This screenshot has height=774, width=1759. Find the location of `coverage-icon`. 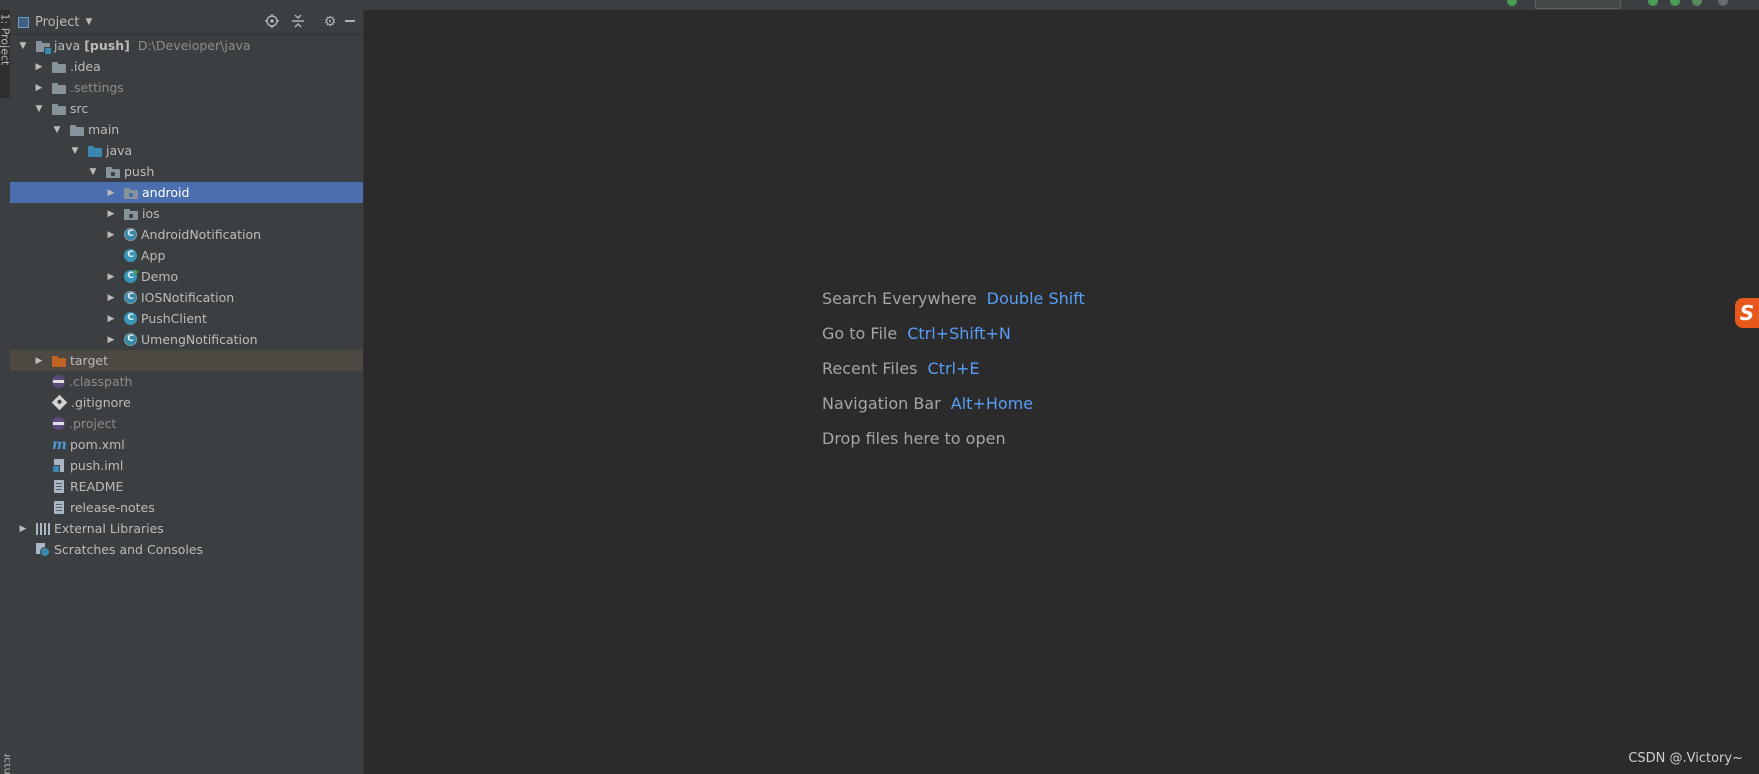

coverage-icon is located at coordinates (1697, 3).